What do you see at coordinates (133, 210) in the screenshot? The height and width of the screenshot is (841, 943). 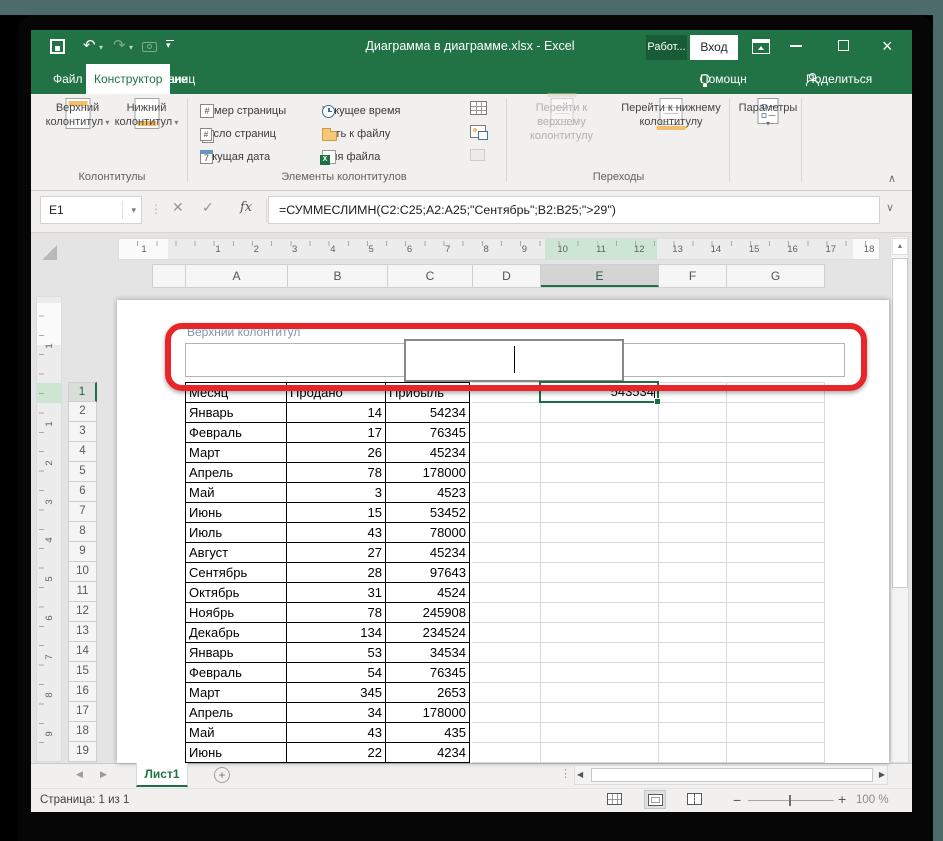 I see `name-box-dropdown-icon: ▾` at bounding box center [133, 210].